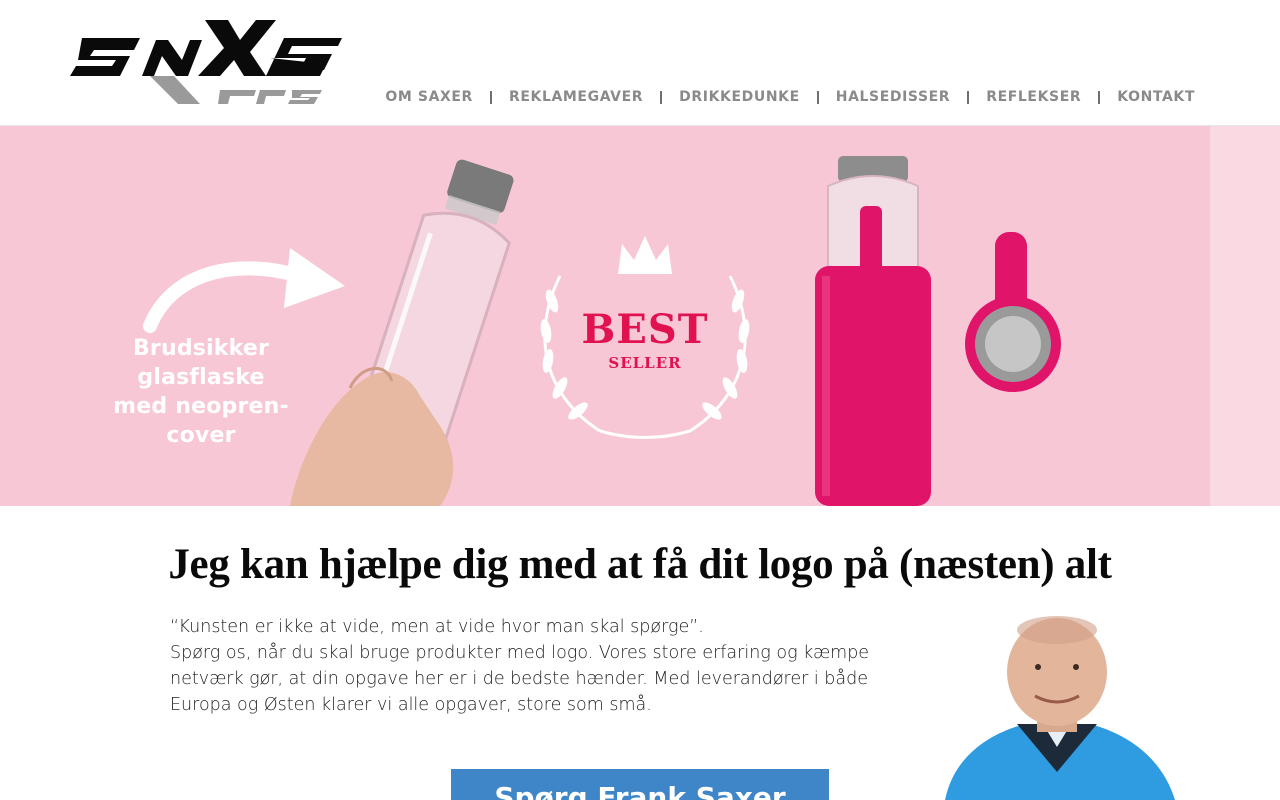 This screenshot has height=800, width=1280. Describe the element at coordinates (1013, 312) in the screenshot. I see `bottle-cap-icon` at that location.